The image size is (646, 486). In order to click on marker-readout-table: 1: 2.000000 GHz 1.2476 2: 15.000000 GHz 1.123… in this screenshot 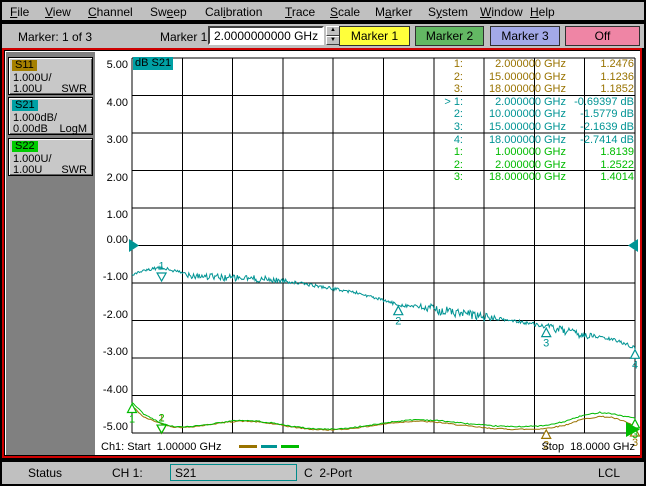, I will do `click(507, 121)`.